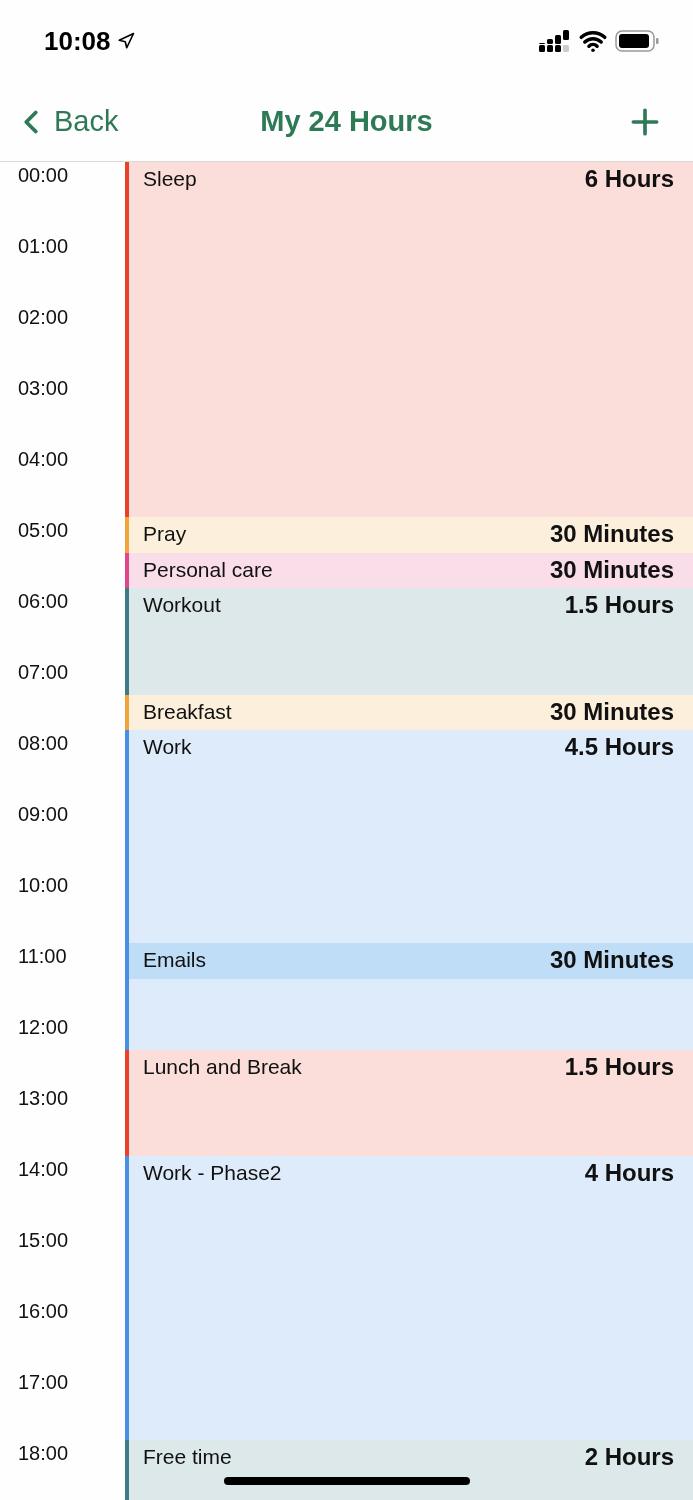  Describe the element at coordinates (65, 121) in the screenshot. I see `back-button: Back` at that location.